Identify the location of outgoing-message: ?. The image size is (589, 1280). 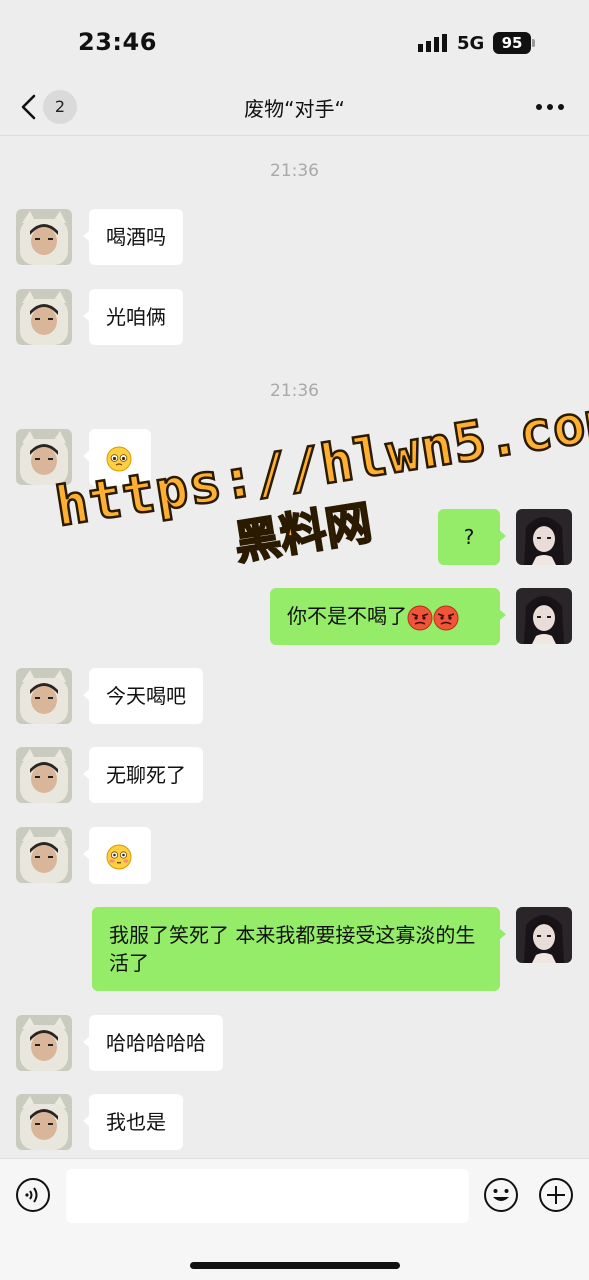
(472, 537).